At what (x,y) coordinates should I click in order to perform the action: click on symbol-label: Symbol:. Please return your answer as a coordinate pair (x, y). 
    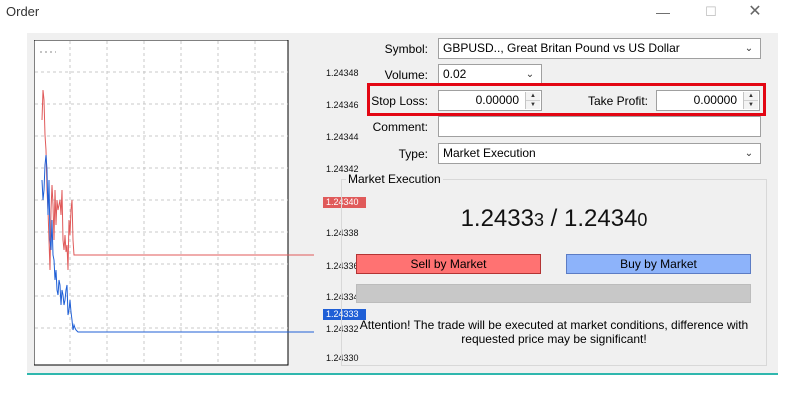
    Looking at the image, I should click on (406, 49).